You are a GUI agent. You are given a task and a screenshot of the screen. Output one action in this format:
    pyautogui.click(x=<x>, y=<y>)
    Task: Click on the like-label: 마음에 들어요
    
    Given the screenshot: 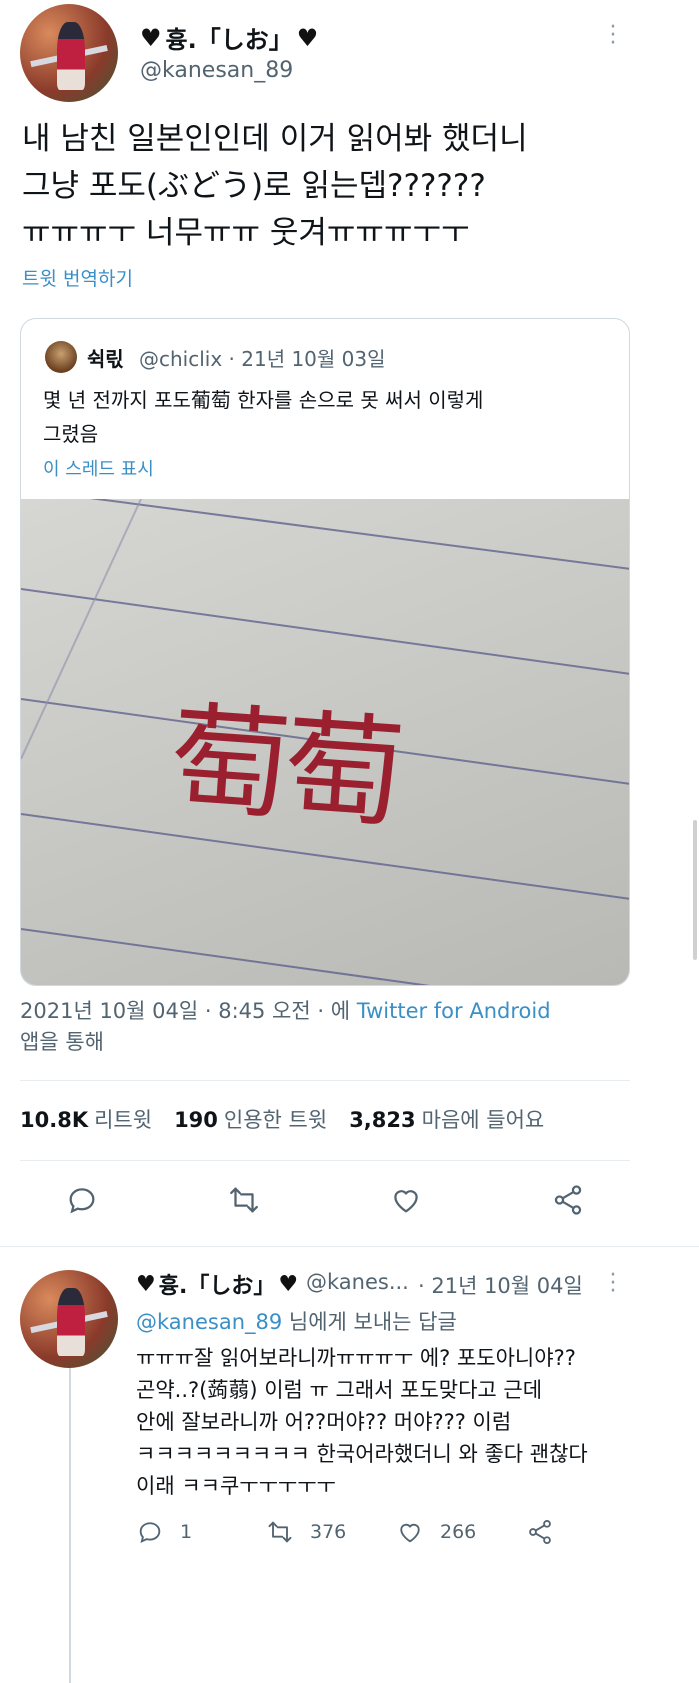 What is the action you would take?
    pyautogui.click(x=483, y=1120)
    